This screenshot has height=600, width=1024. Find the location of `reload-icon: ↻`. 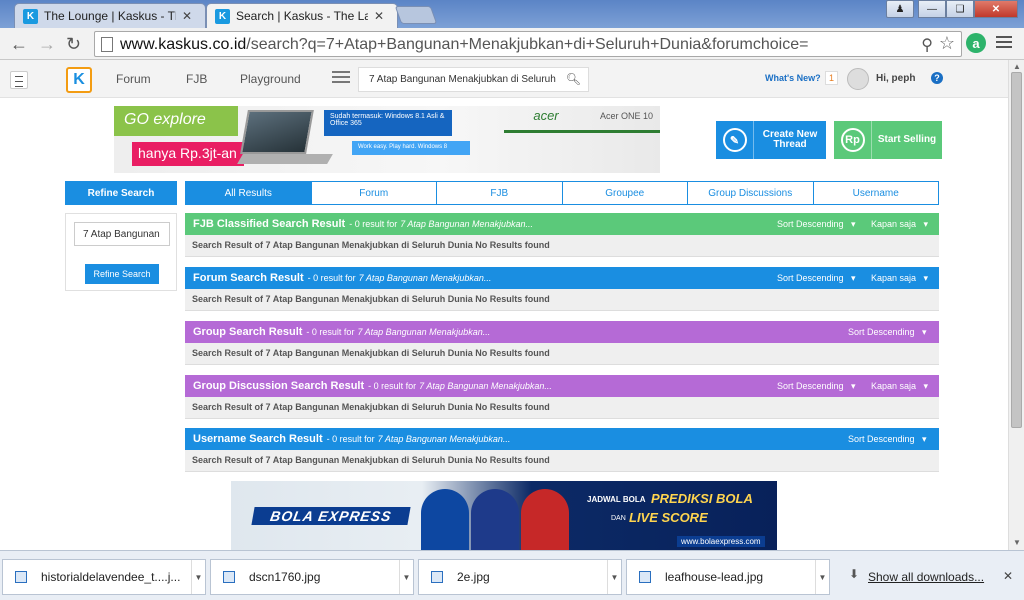

reload-icon: ↻ is located at coordinates (73, 44).